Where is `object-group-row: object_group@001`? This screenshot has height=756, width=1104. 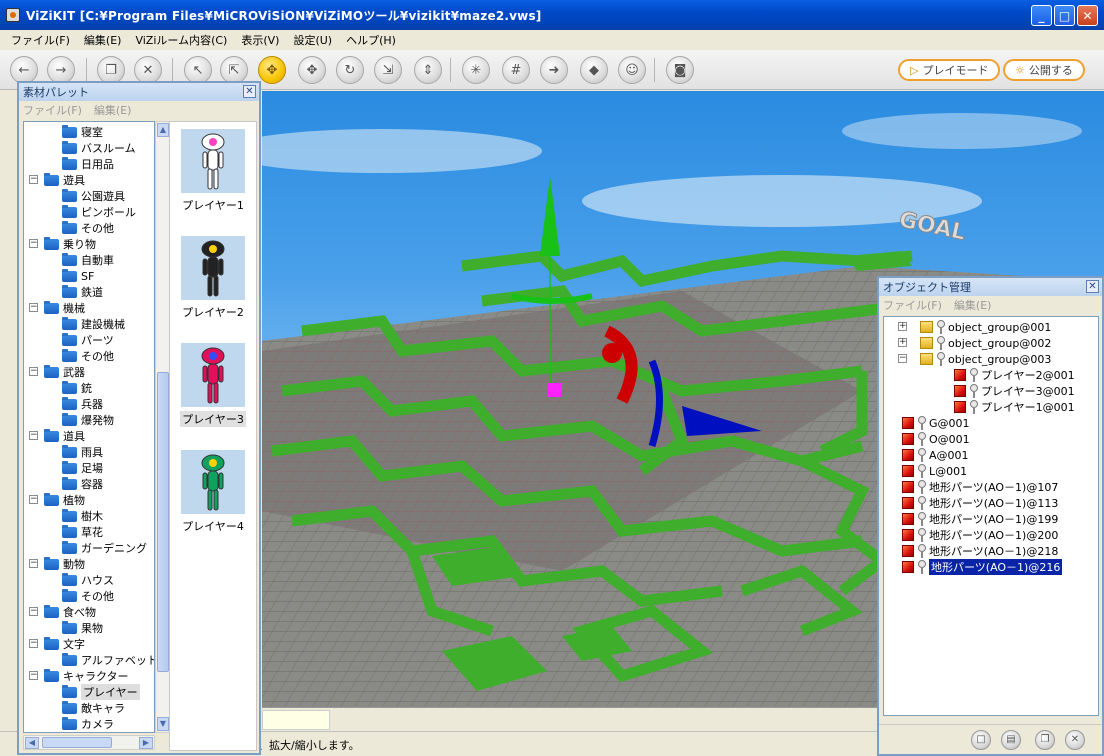
object-group-row: object_group@001 is located at coordinates (985, 327).